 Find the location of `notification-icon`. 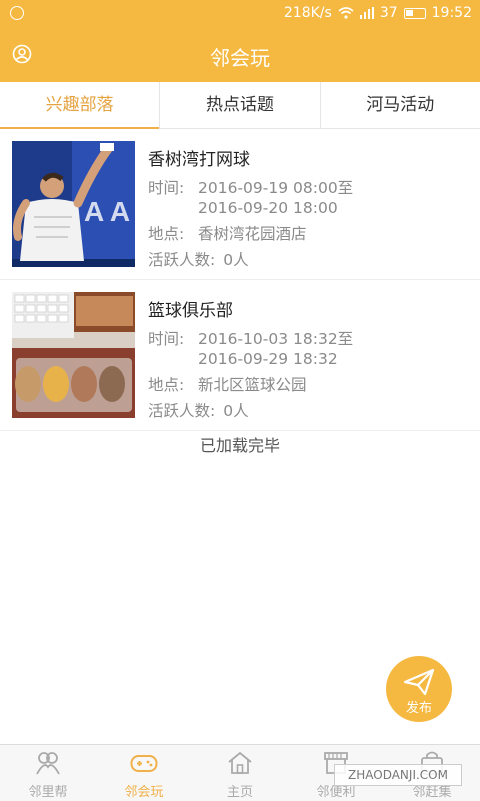

notification-icon is located at coordinates (17, 13).